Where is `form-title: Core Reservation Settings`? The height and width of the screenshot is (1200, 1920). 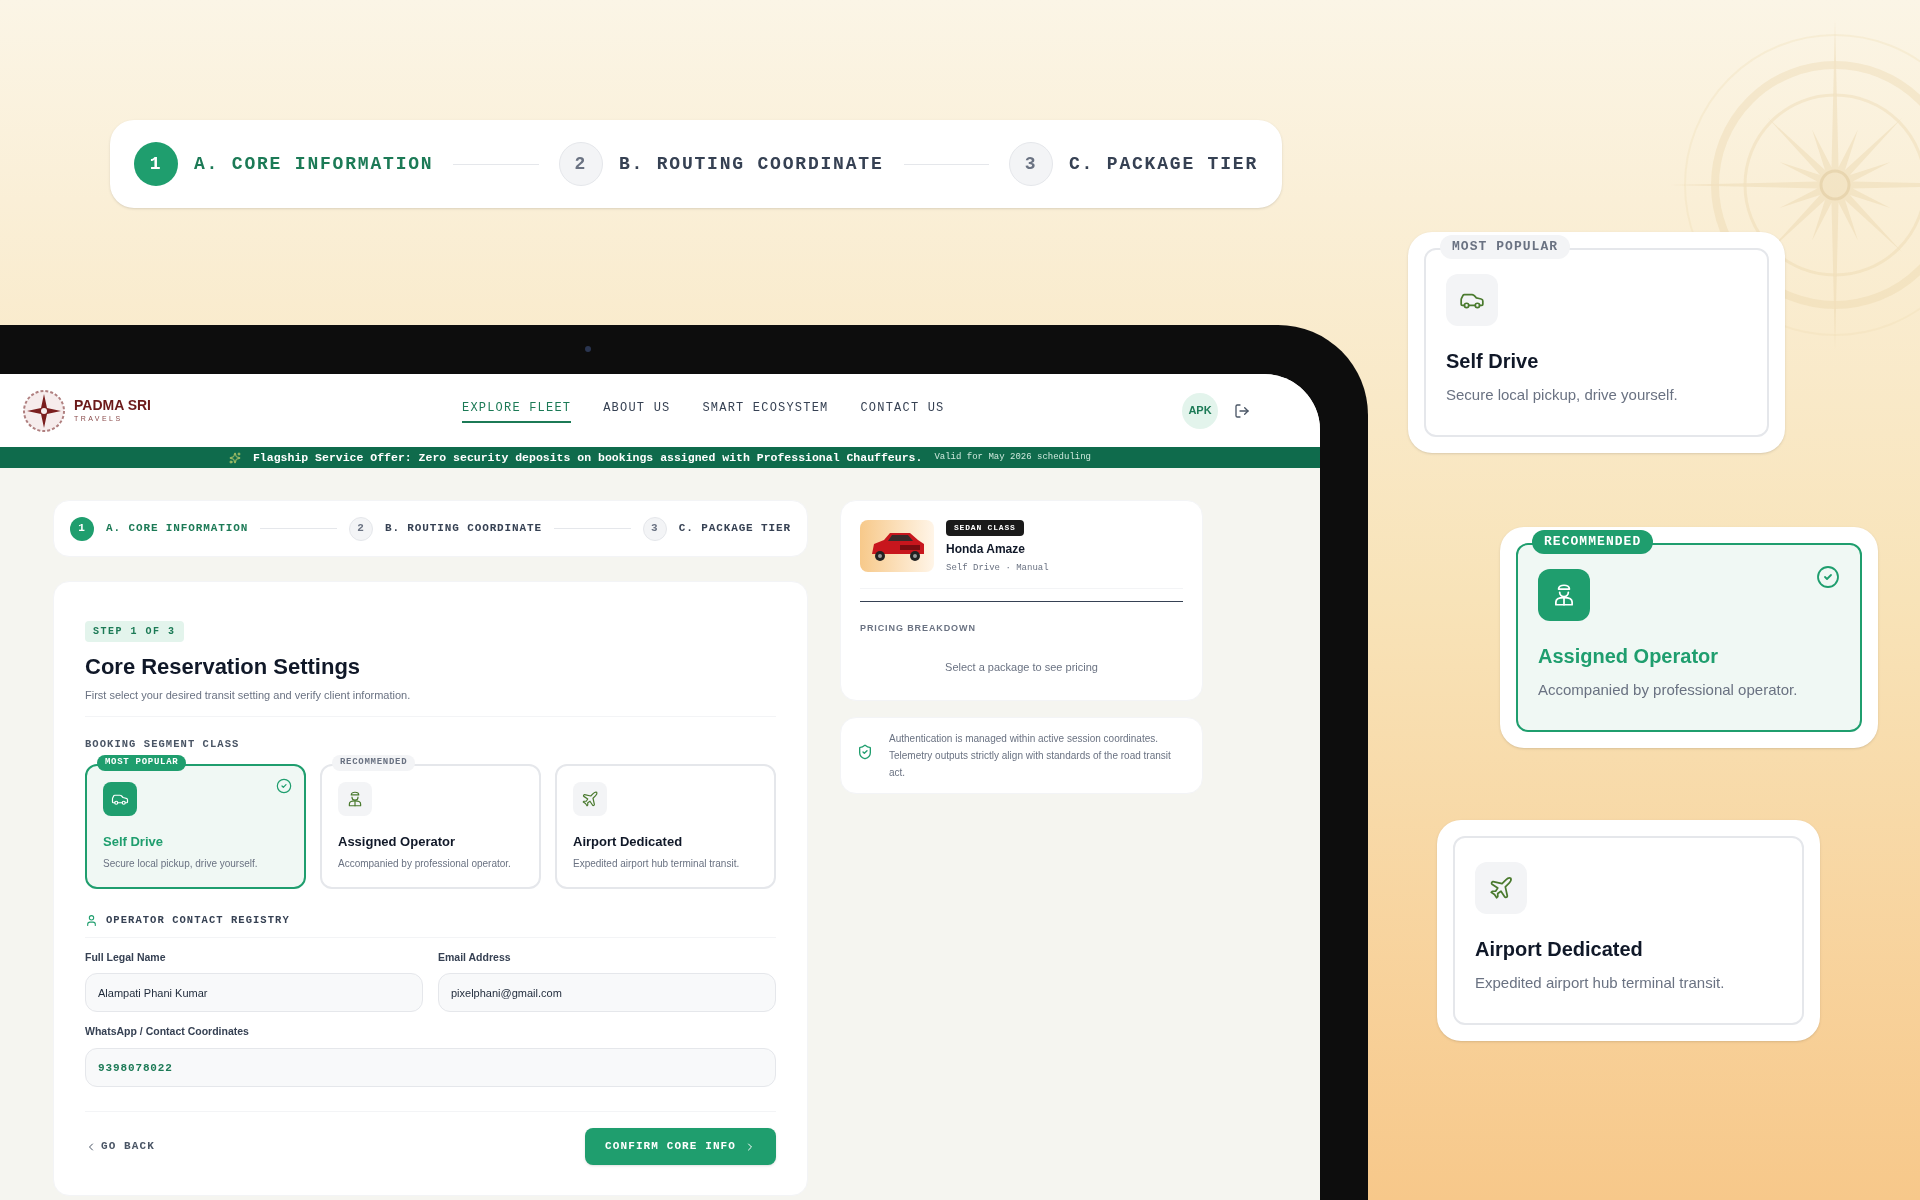
form-title: Core Reservation Settings is located at coordinates (223, 667).